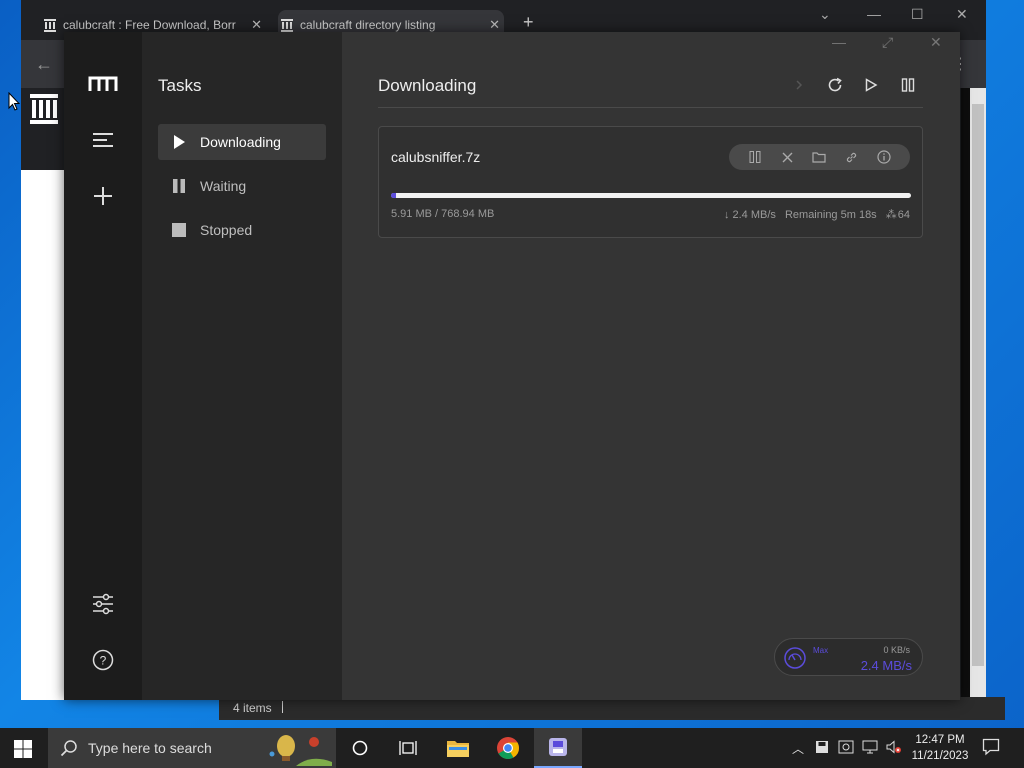 The height and width of the screenshot is (768, 1024). Describe the element at coordinates (223, 186) in the screenshot. I see `nav-waiting-label: Waiting` at that location.